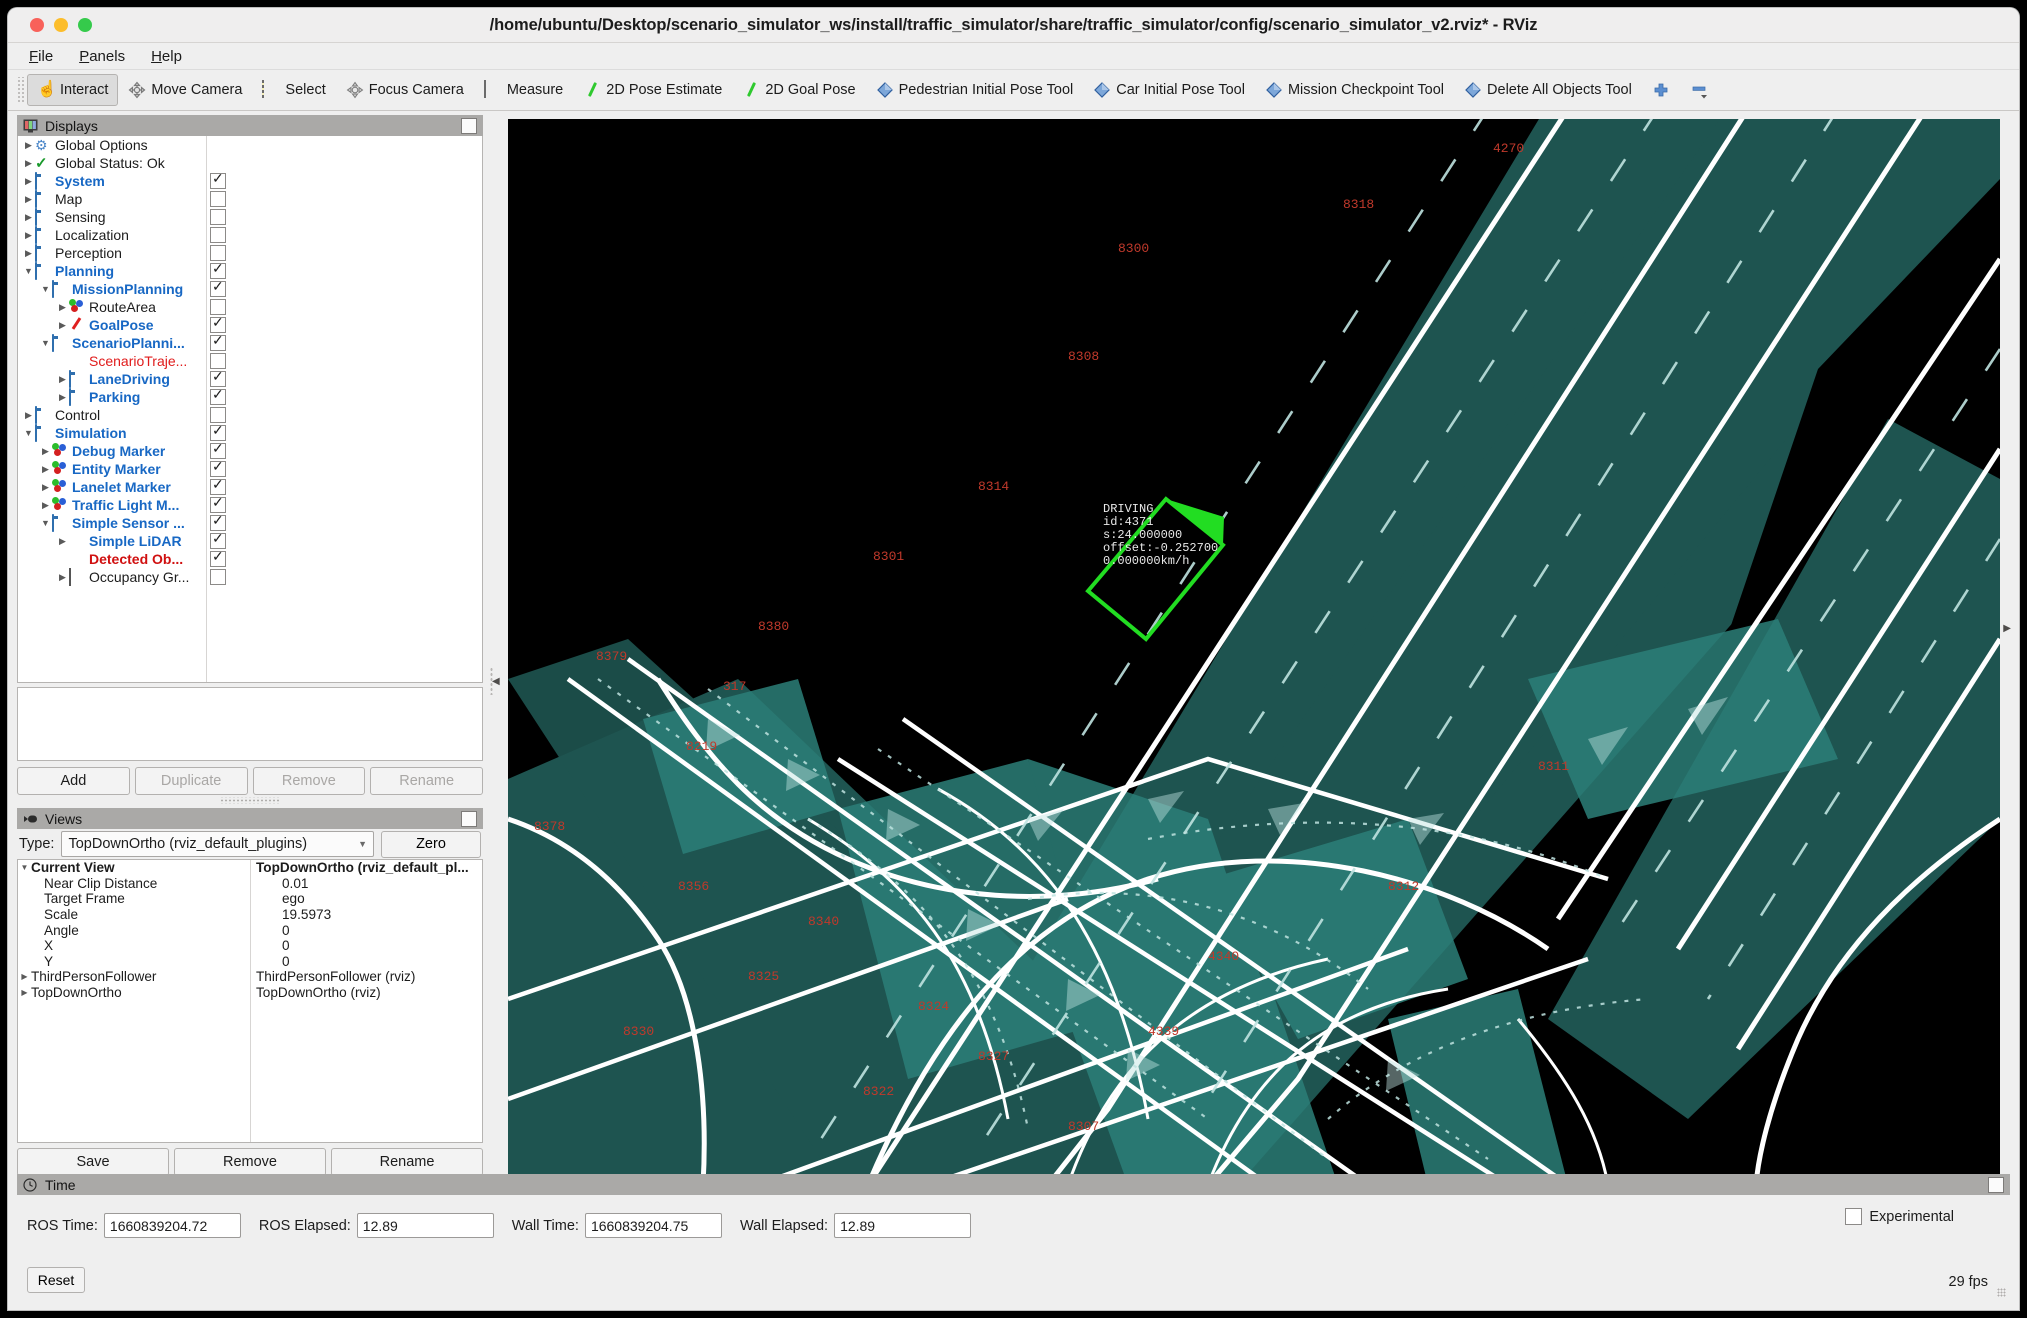 Image resolution: width=2027 pixels, height=1318 pixels. What do you see at coordinates (250, 324) in the screenshot?
I see `tree-item: GoalPose` at bounding box center [250, 324].